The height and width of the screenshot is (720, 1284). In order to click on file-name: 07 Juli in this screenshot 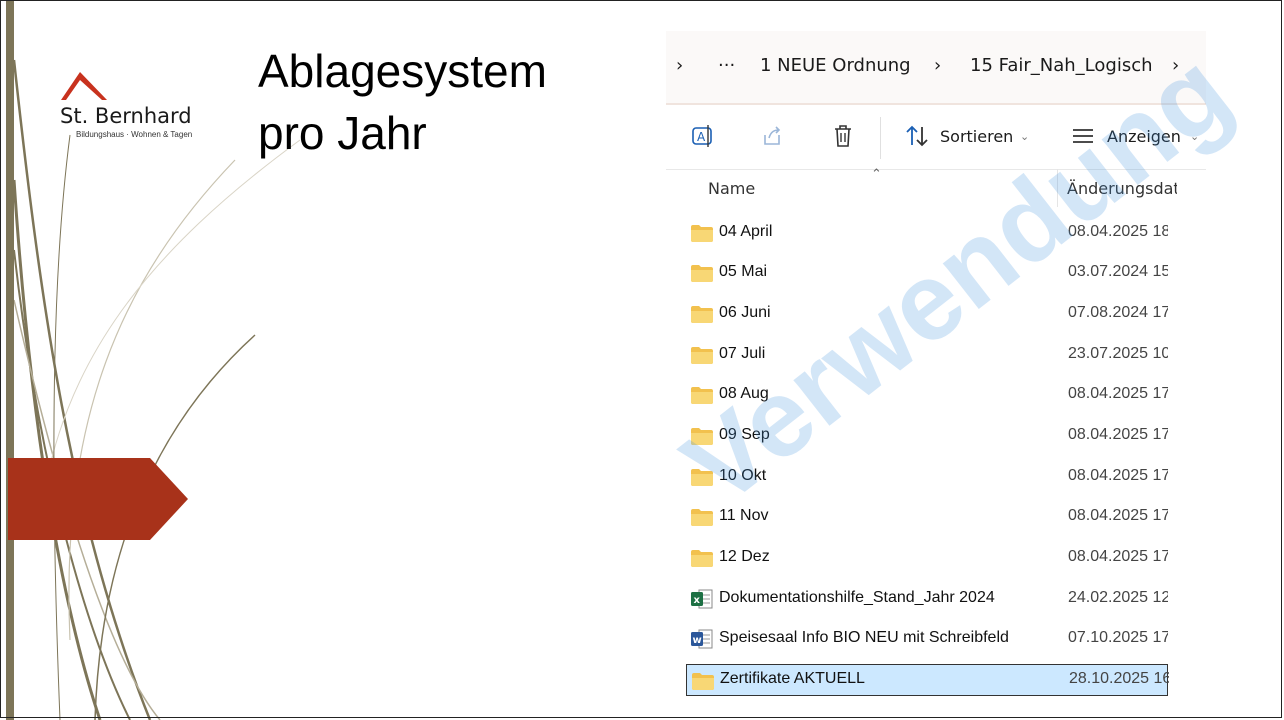, I will do `click(742, 353)`.